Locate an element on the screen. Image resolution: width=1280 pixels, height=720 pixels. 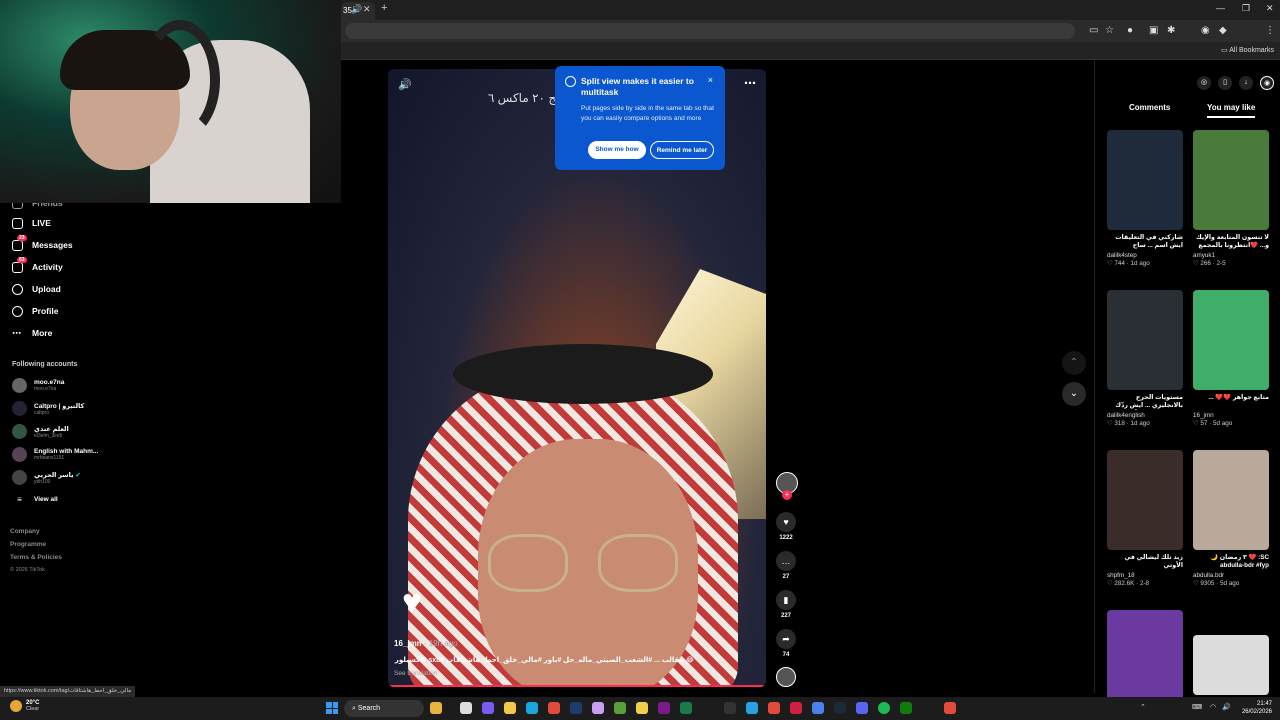
clock: 21:47 26/02/2026 is located at coordinates (1257, 708).